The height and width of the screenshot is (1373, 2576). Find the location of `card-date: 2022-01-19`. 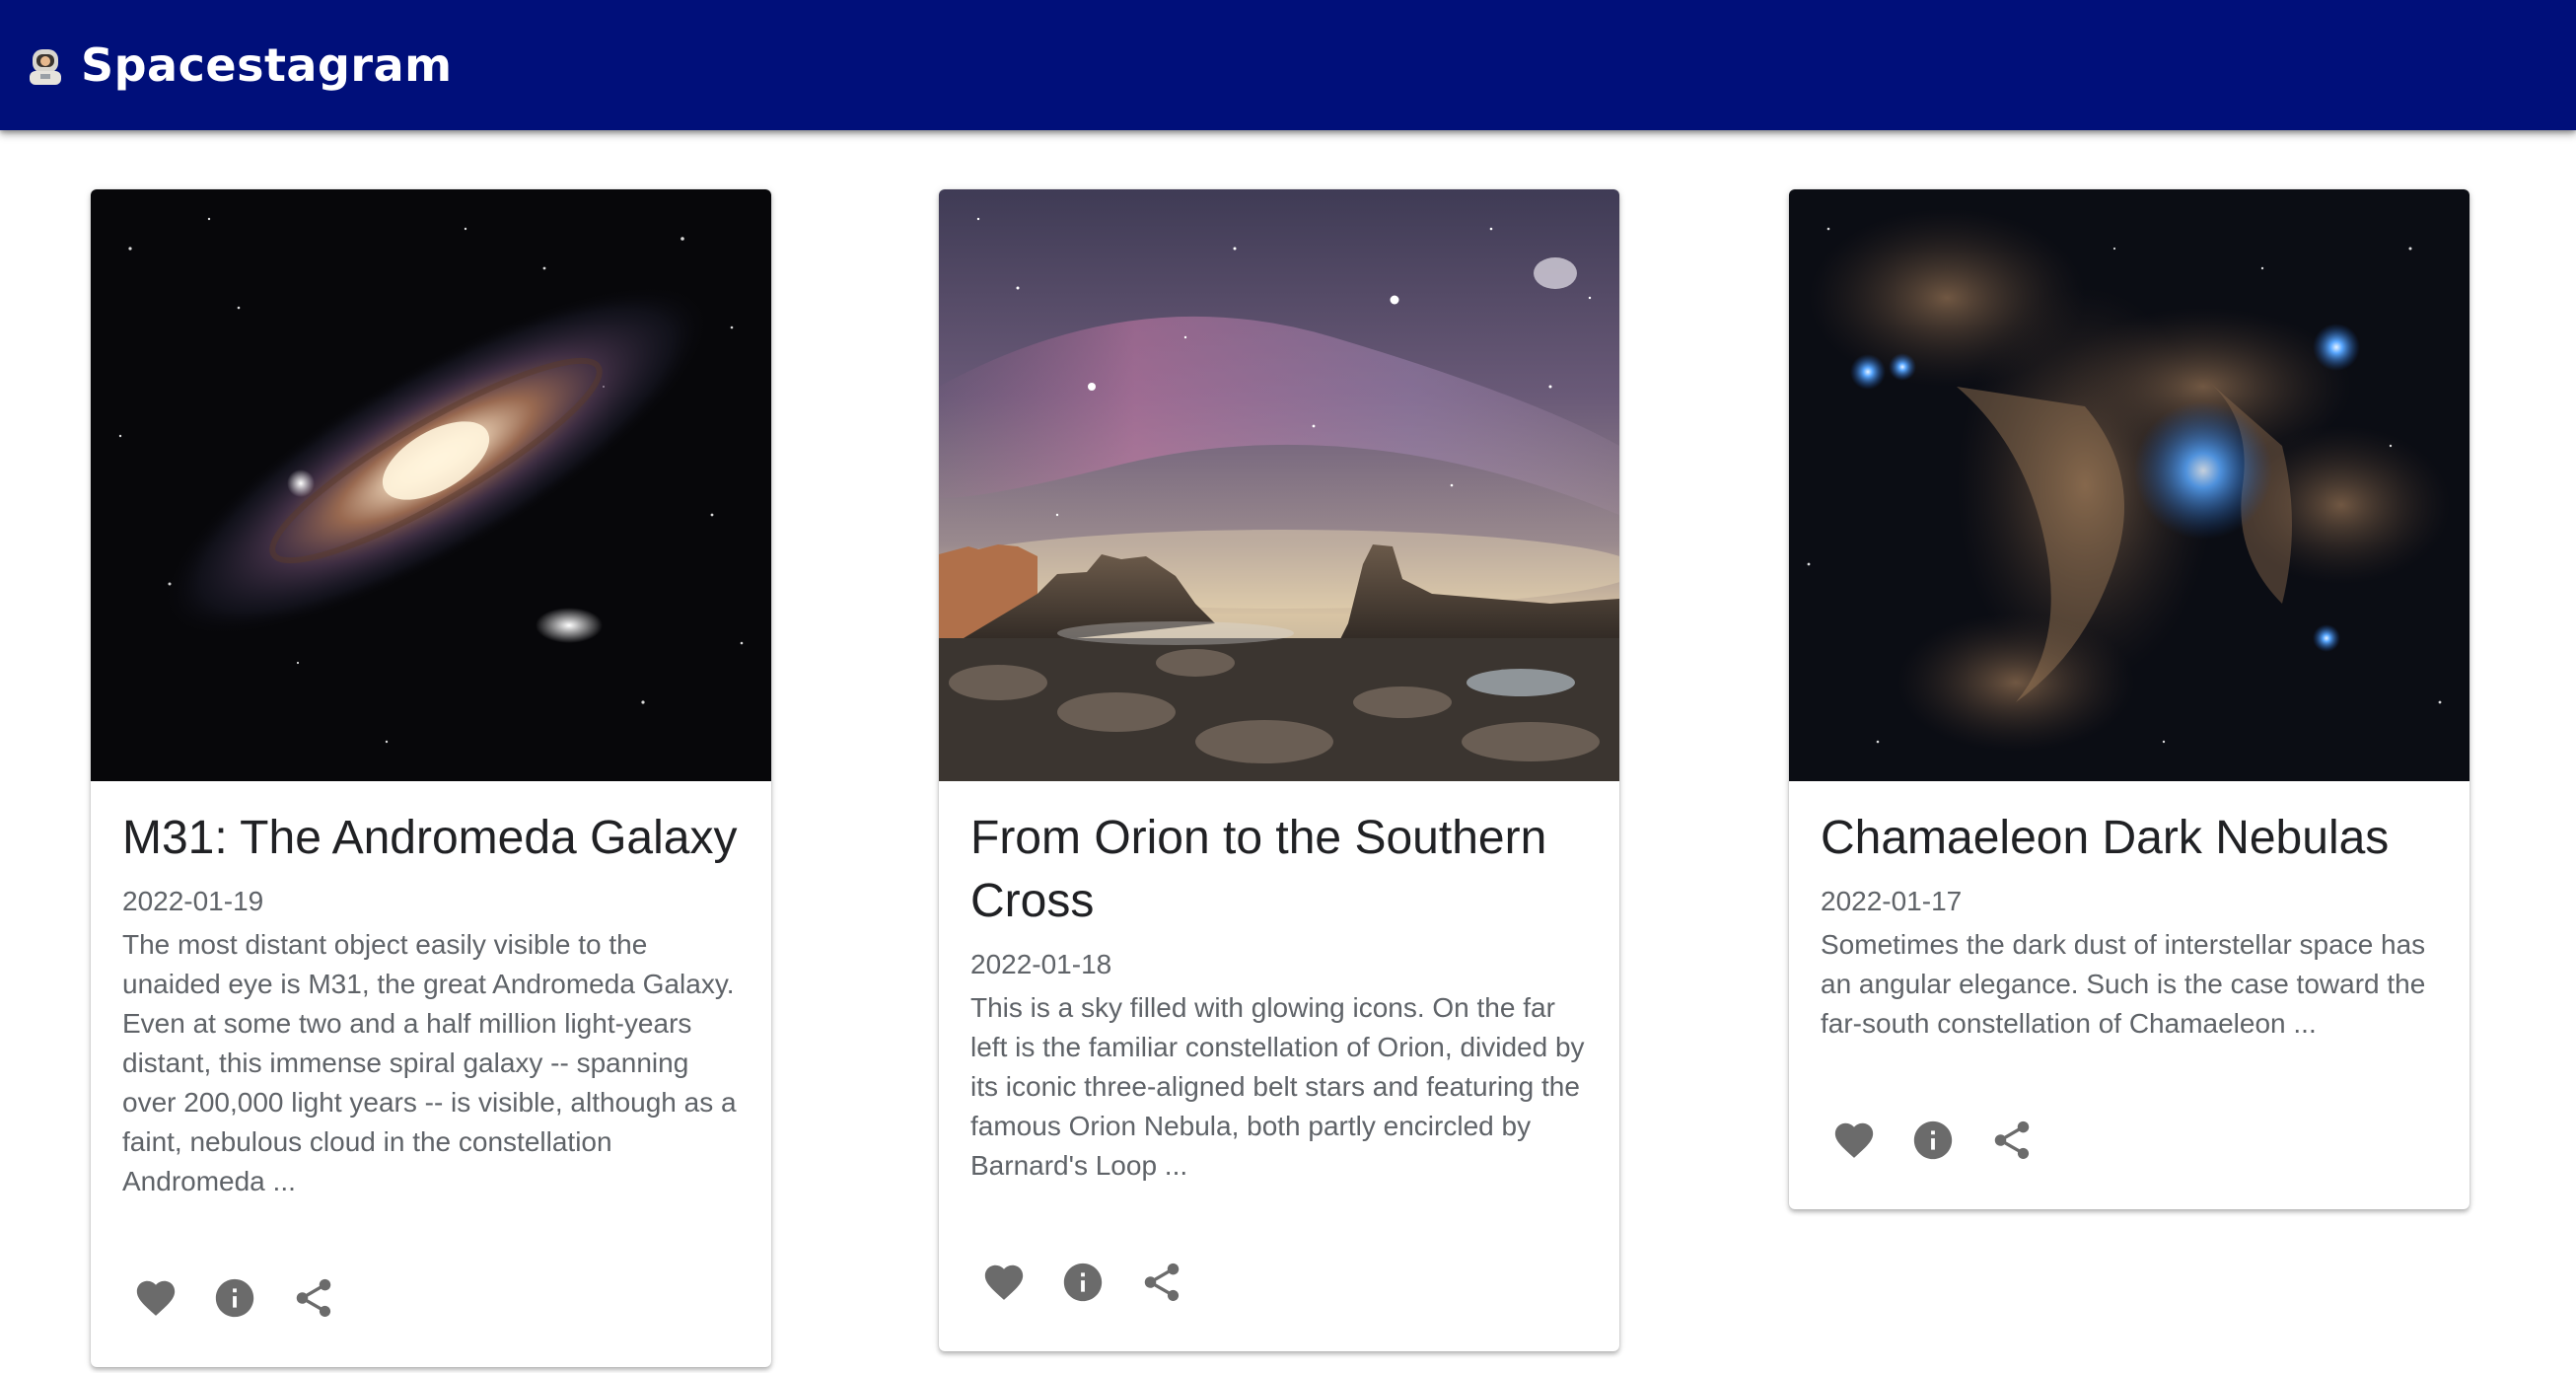

card-date: 2022-01-19 is located at coordinates (193, 901).